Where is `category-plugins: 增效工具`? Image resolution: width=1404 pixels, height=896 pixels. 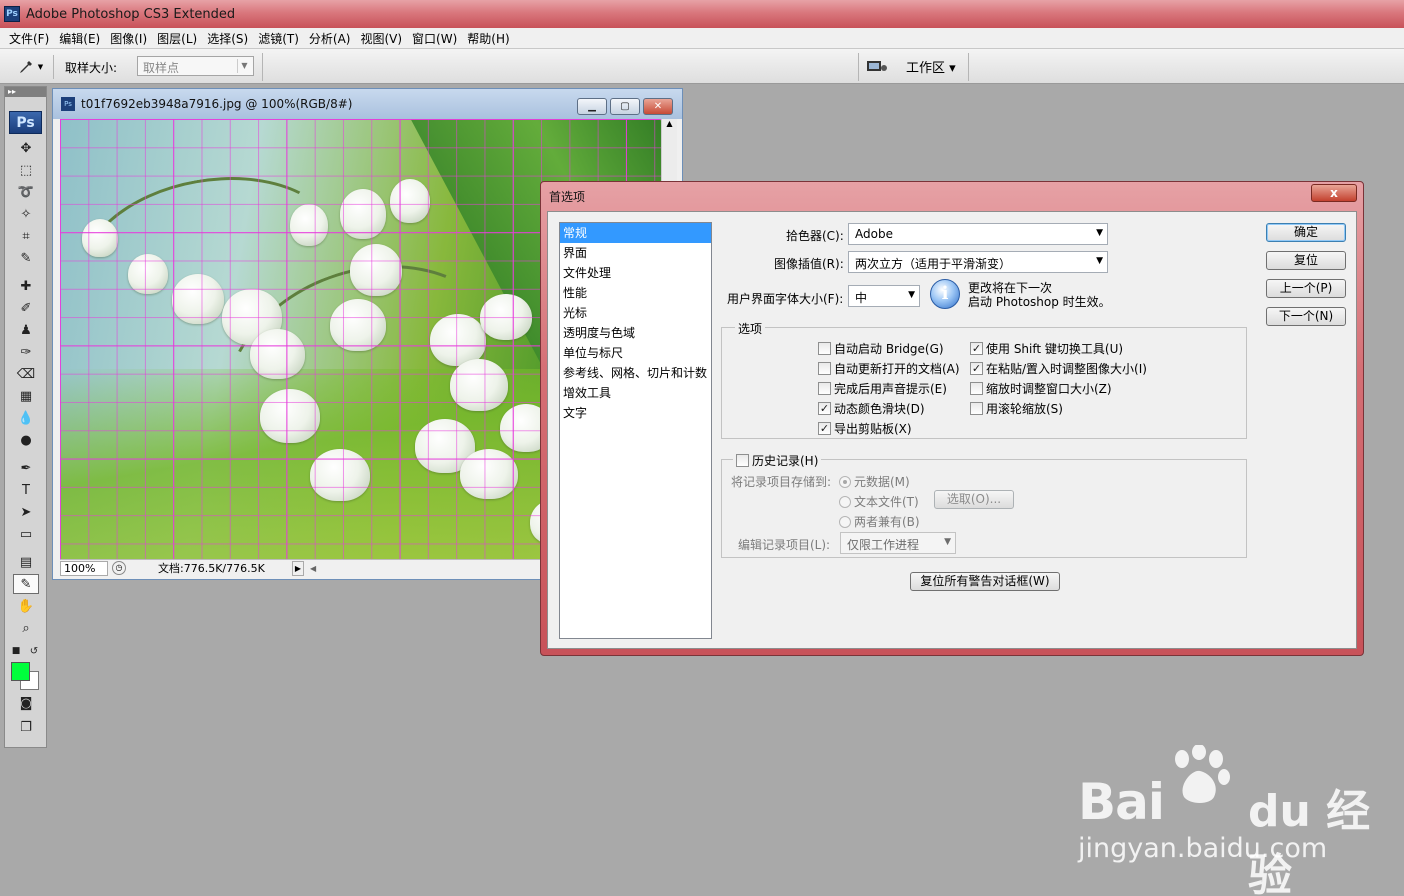
category-plugins: 增效工具 is located at coordinates (635, 393).